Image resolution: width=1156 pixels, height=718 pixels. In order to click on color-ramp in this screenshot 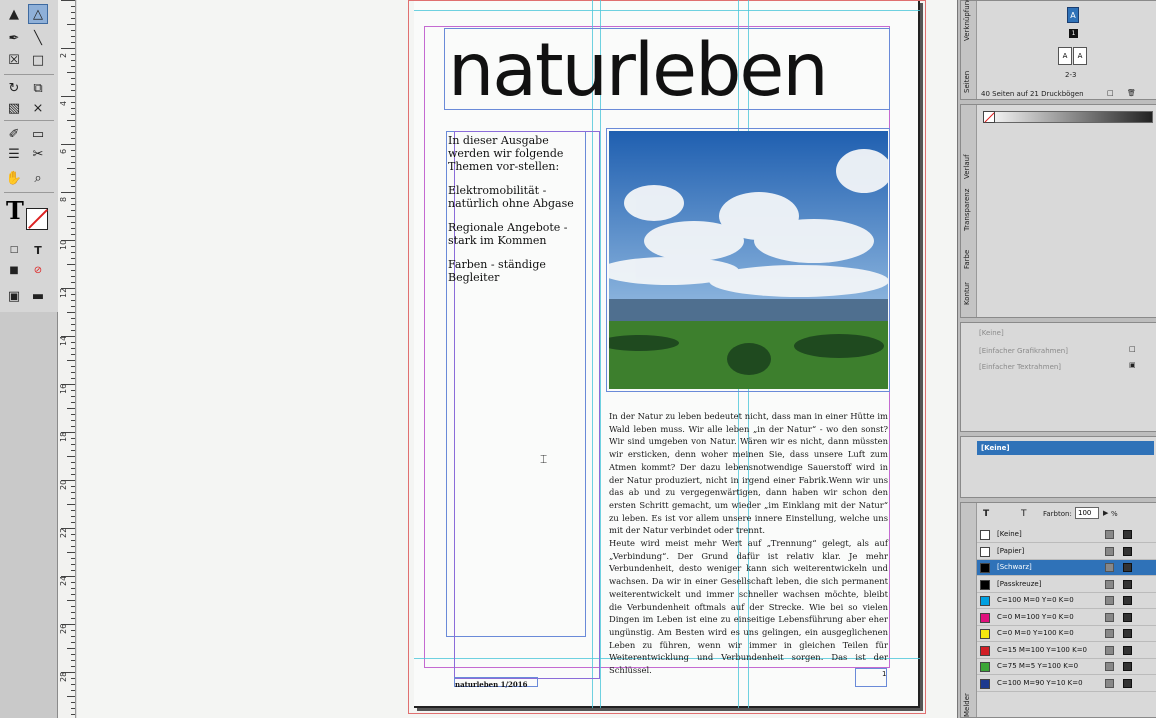, I will do `click(1068, 117)`.